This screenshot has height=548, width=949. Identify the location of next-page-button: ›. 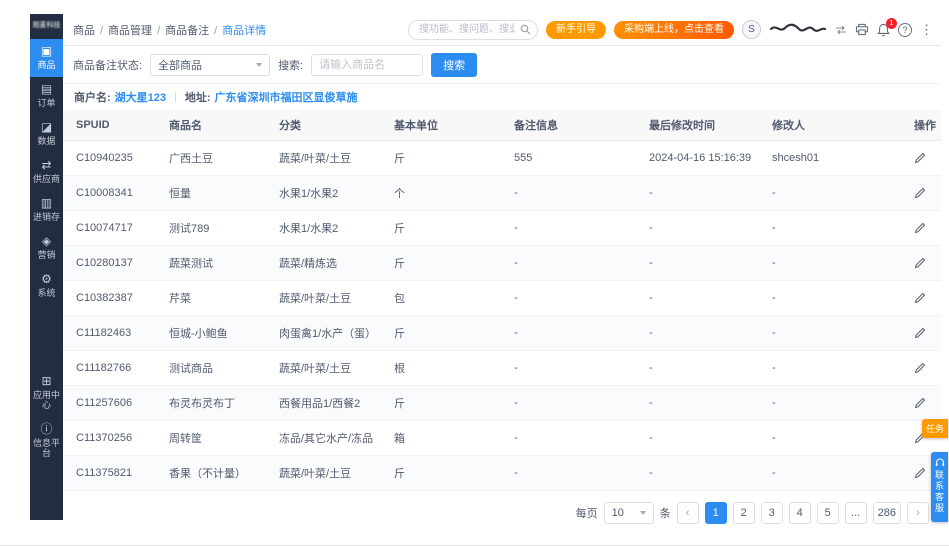
(918, 513).